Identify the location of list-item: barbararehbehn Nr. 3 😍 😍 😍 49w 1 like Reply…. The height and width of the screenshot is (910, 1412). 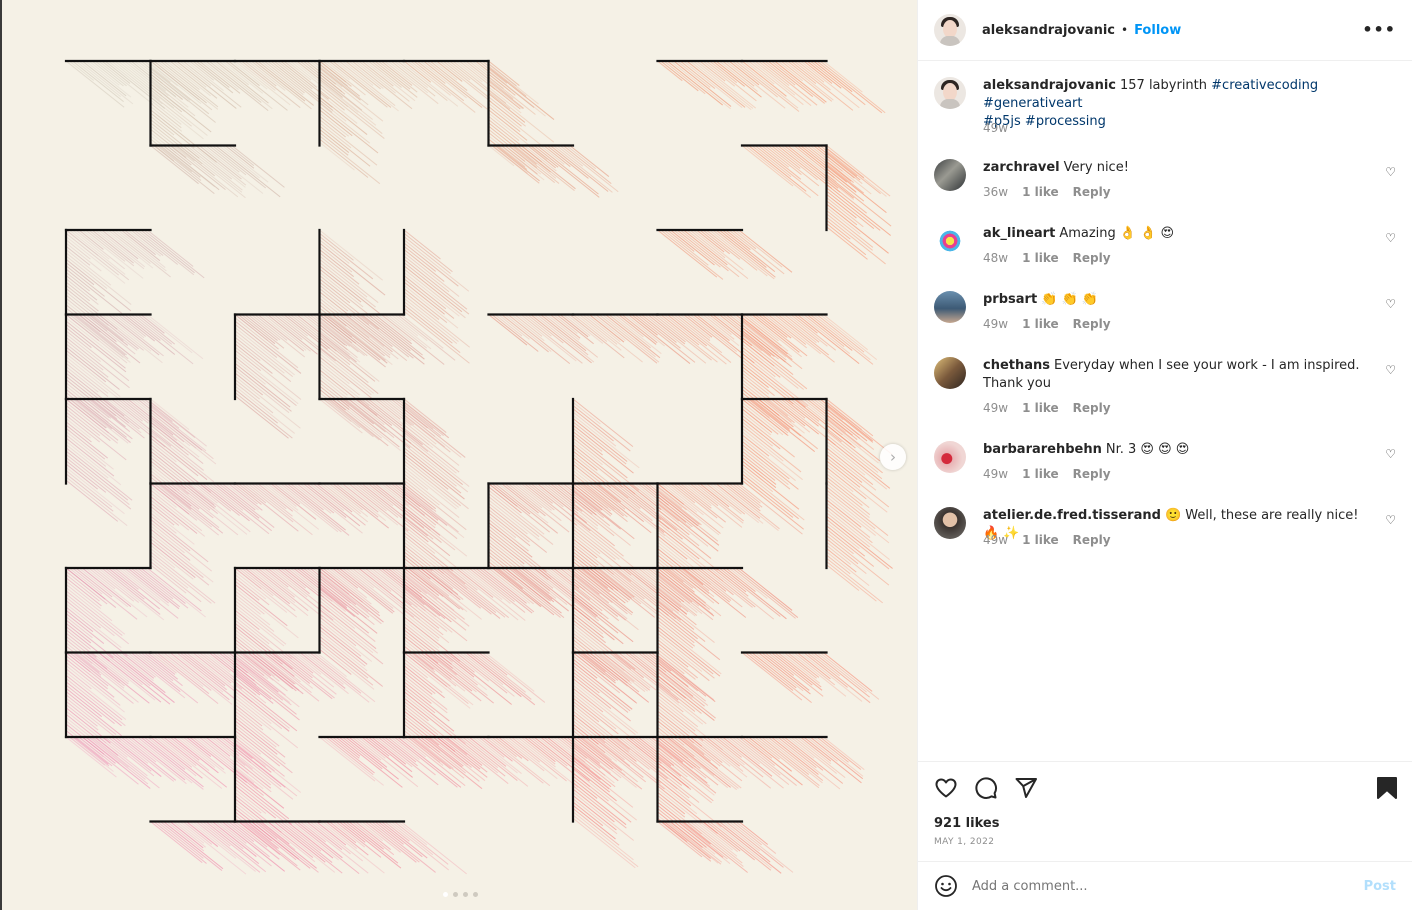
(1165, 466).